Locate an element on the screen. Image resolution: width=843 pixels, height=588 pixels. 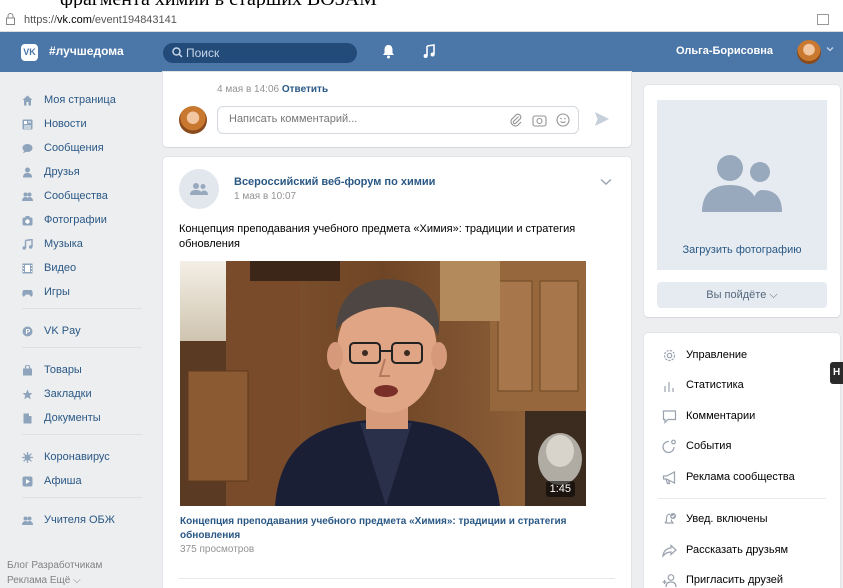
group-placeholder-icon is located at coordinates (742, 183).